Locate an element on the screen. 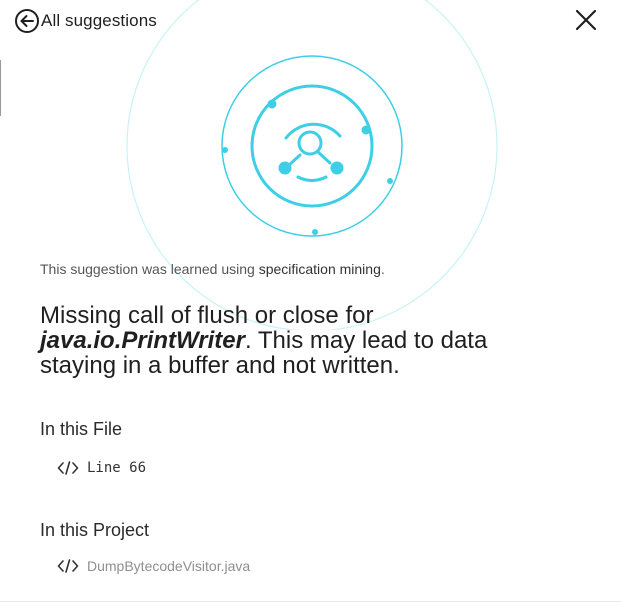 This screenshot has height=603, width=621. learned-note-prefix: This suggestion was learned using is located at coordinates (149, 269).